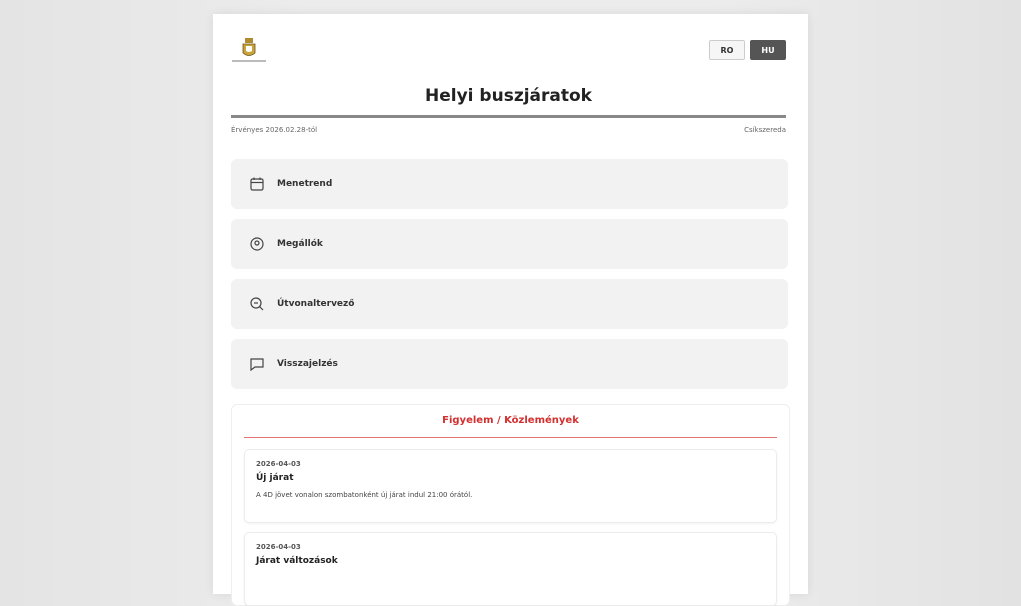 The width and height of the screenshot is (1021, 606). I want to click on notice-item: 2026-04-03 Járat változások, so click(510, 569).